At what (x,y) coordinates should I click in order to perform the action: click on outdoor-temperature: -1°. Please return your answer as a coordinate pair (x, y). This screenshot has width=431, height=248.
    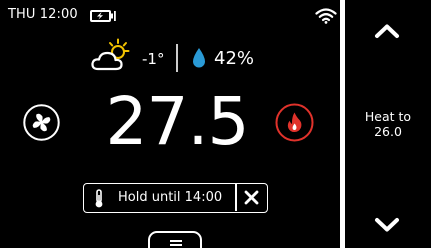
    Looking at the image, I should click on (153, 59).